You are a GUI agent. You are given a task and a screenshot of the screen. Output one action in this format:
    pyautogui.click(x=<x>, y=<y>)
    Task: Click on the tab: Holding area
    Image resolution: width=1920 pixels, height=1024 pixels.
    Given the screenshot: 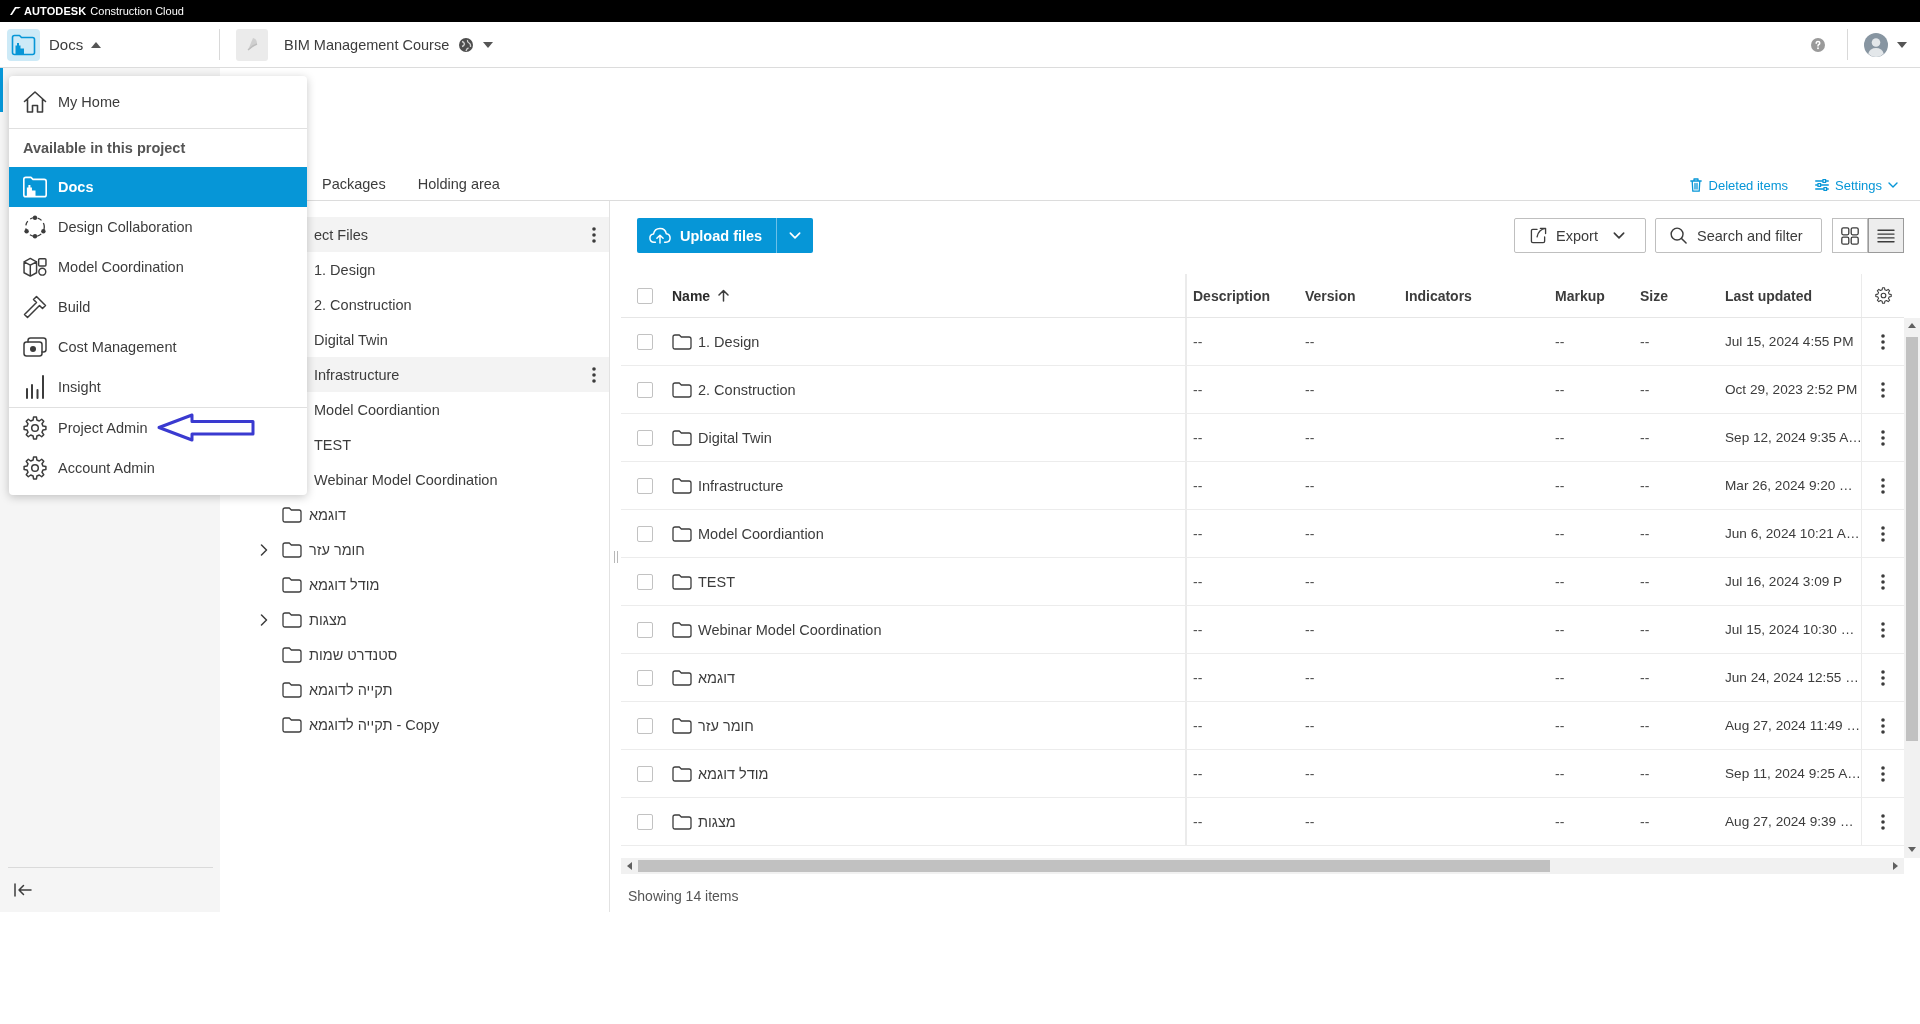 What is the action you would take?
    pyautogui.click(x=458, y=183)
    